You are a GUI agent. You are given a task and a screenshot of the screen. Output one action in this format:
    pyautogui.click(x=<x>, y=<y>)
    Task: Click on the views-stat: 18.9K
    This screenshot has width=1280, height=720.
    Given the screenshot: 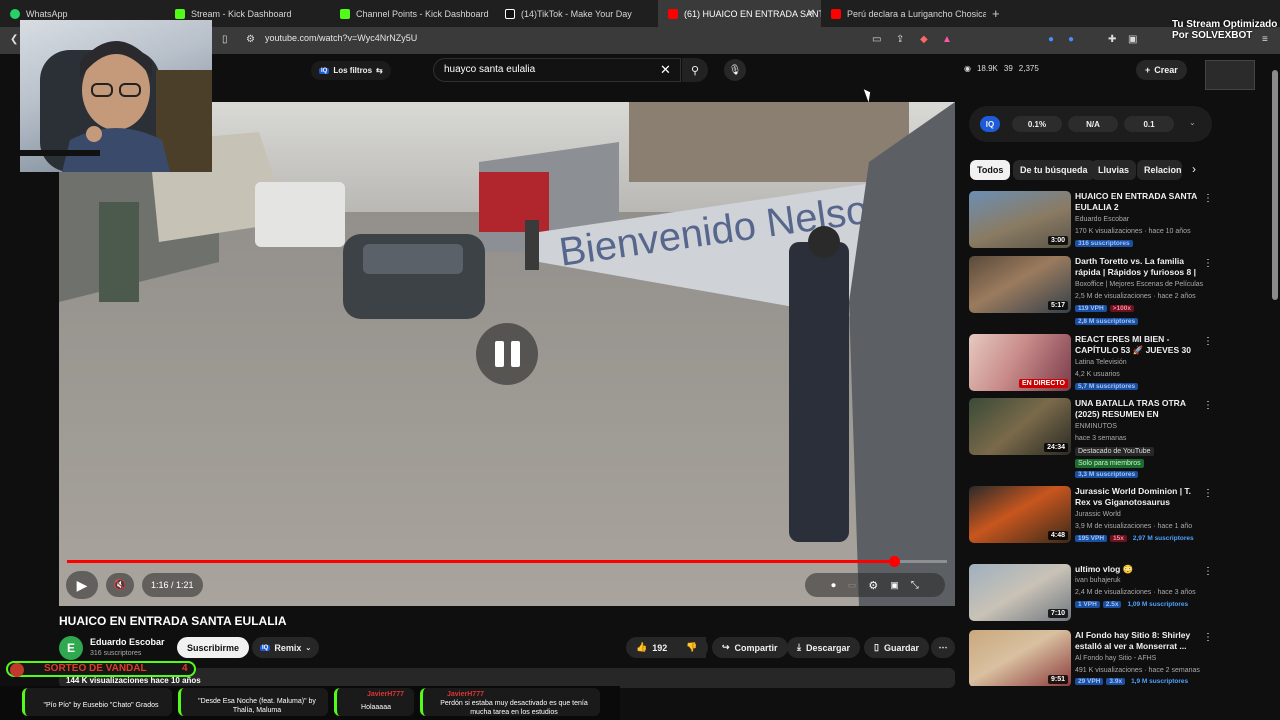 What is the action you would take?
    pyautogui.click(x=987, y=68)
    